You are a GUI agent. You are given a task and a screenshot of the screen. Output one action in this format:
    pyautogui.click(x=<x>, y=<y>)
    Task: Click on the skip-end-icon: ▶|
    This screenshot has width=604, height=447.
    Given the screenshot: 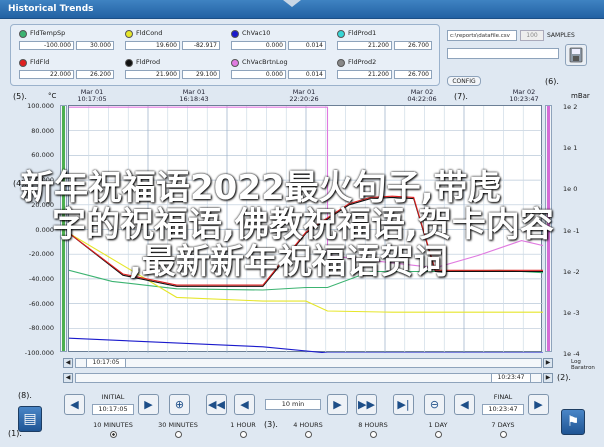 What is the action you would take?
    pyautogui.click(x=403, y=404)
    